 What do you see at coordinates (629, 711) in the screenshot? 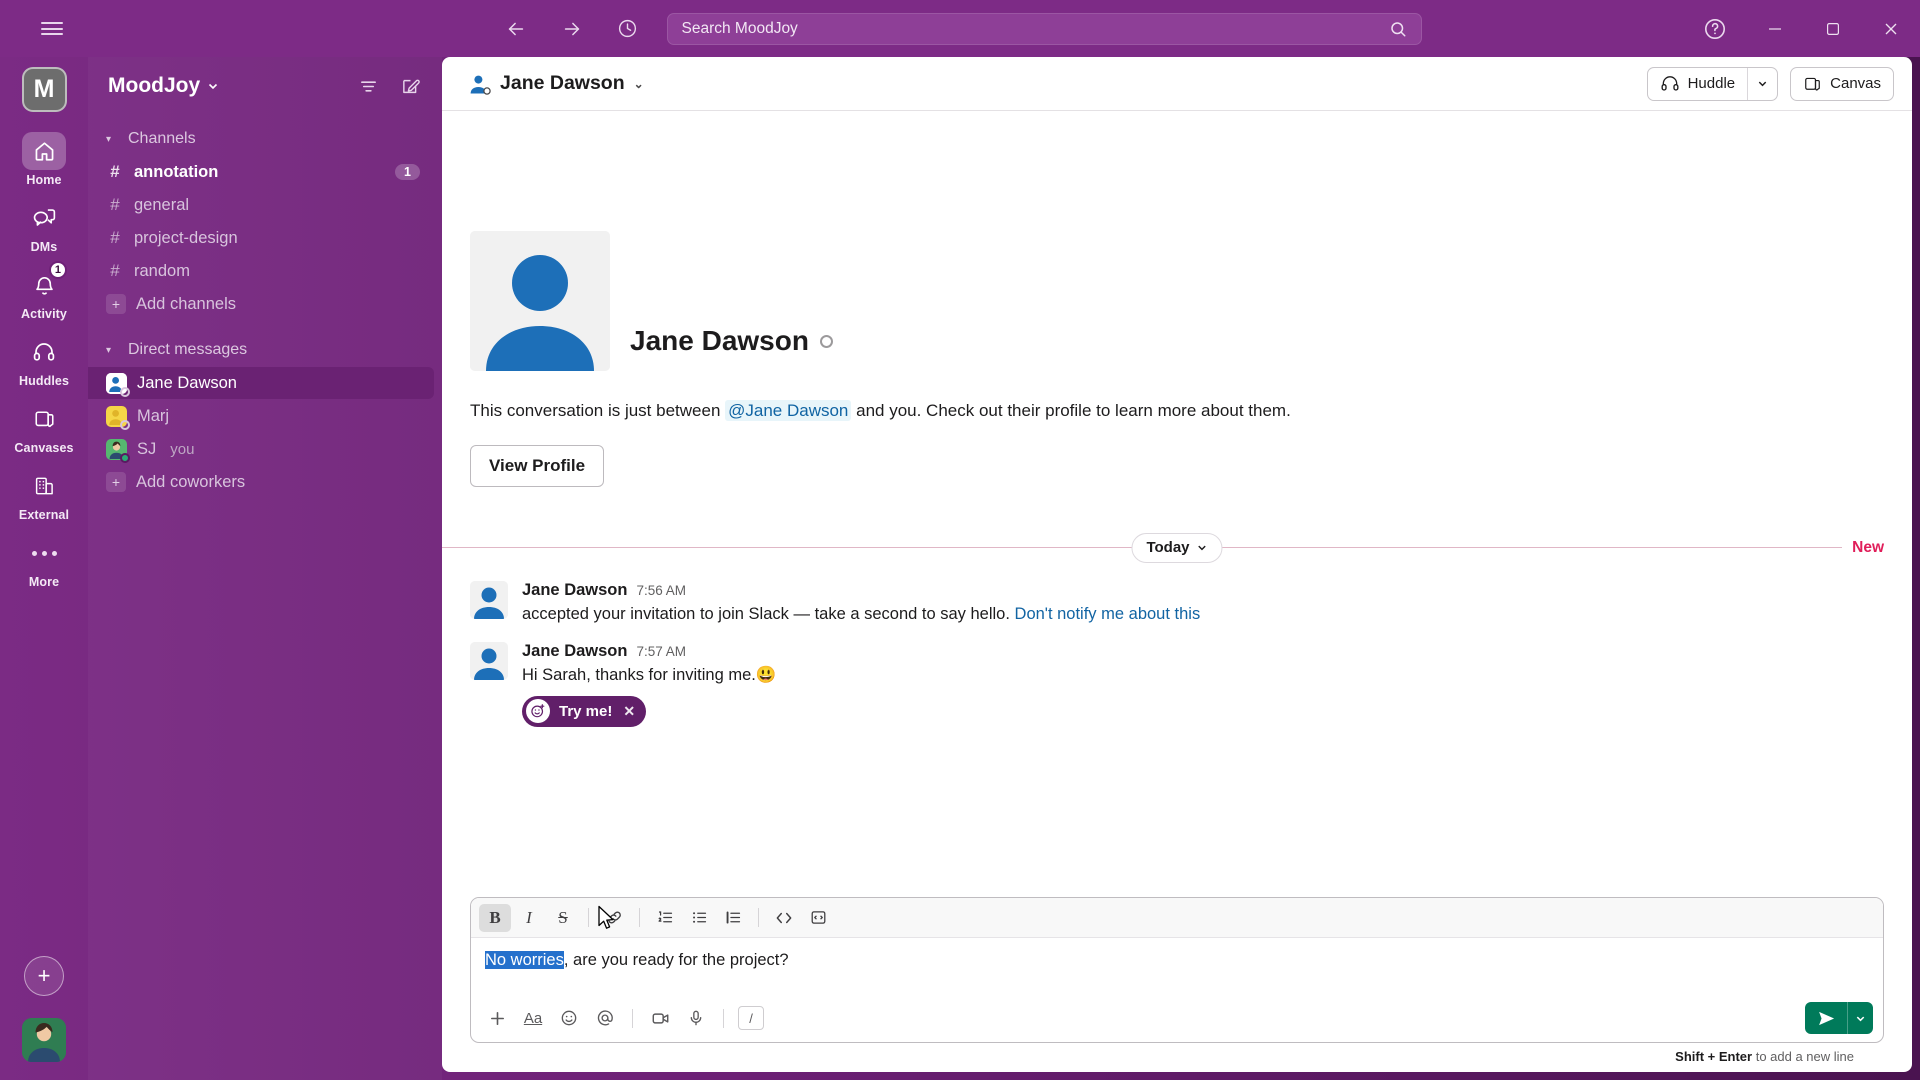
I see `close-icon: ✕` at bounding box center [629, 711].